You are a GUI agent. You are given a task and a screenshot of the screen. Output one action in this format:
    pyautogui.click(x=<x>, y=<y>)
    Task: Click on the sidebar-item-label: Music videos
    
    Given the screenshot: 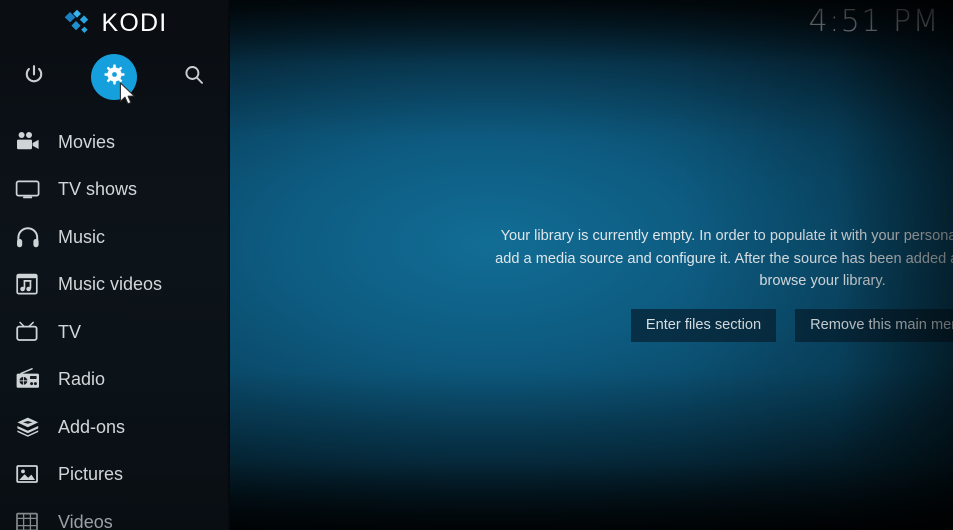 What is the action you would take?
    pyautogui.click(x=110, y=284)
    